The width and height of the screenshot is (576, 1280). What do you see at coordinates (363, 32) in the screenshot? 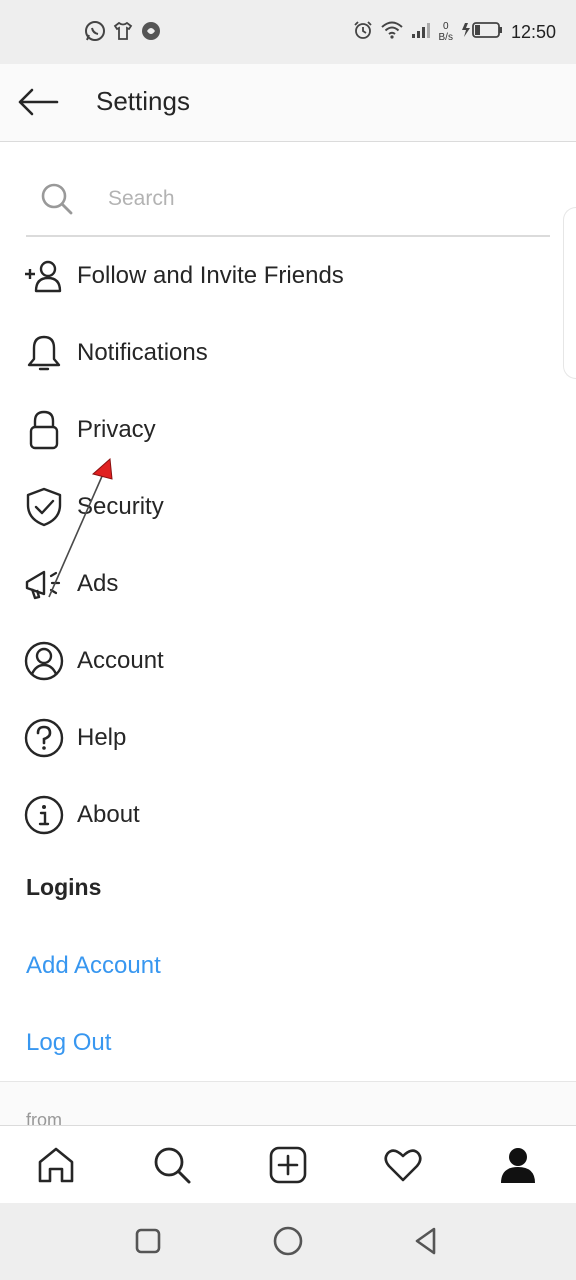
I see `alarm-icon` at bounding box center [363, 32].